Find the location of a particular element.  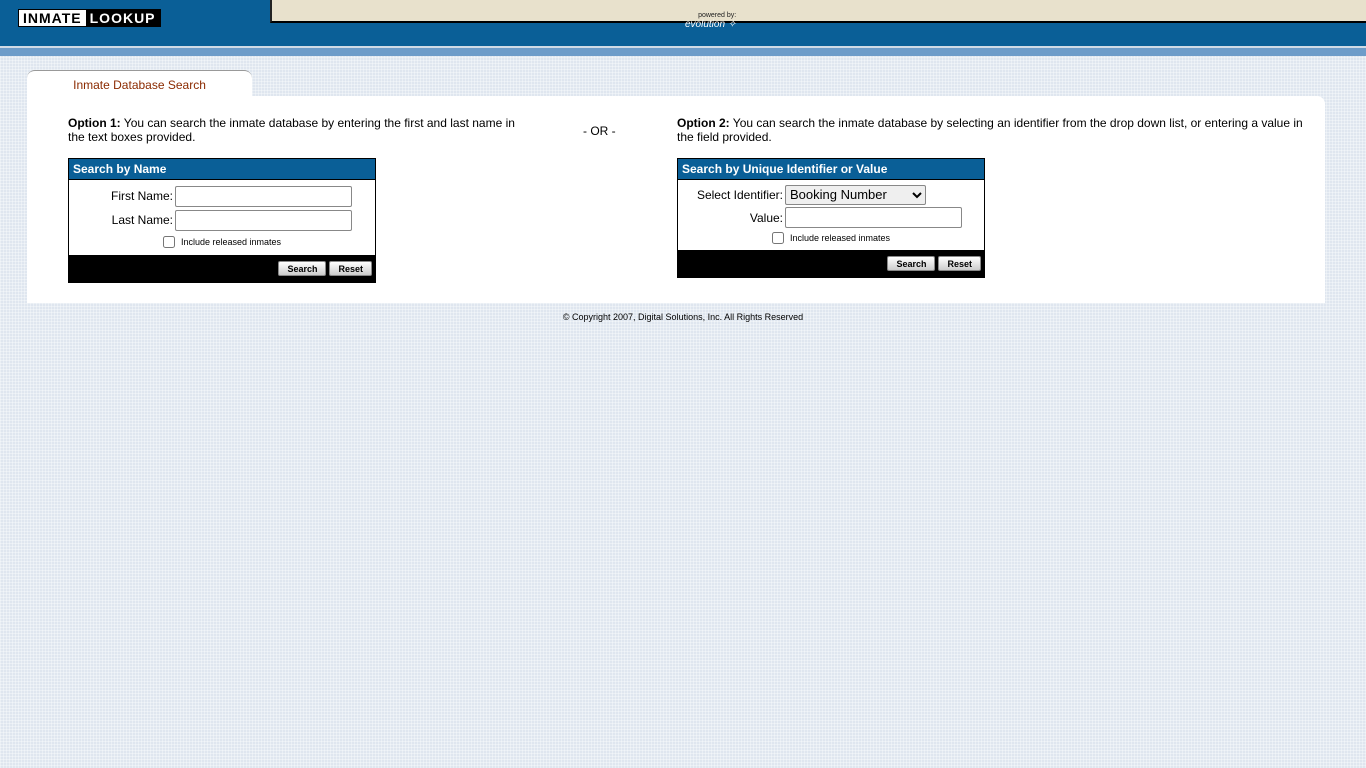

inmate-lookup-logo: INMATE LOOKUP is located at coordinates (89, 18).